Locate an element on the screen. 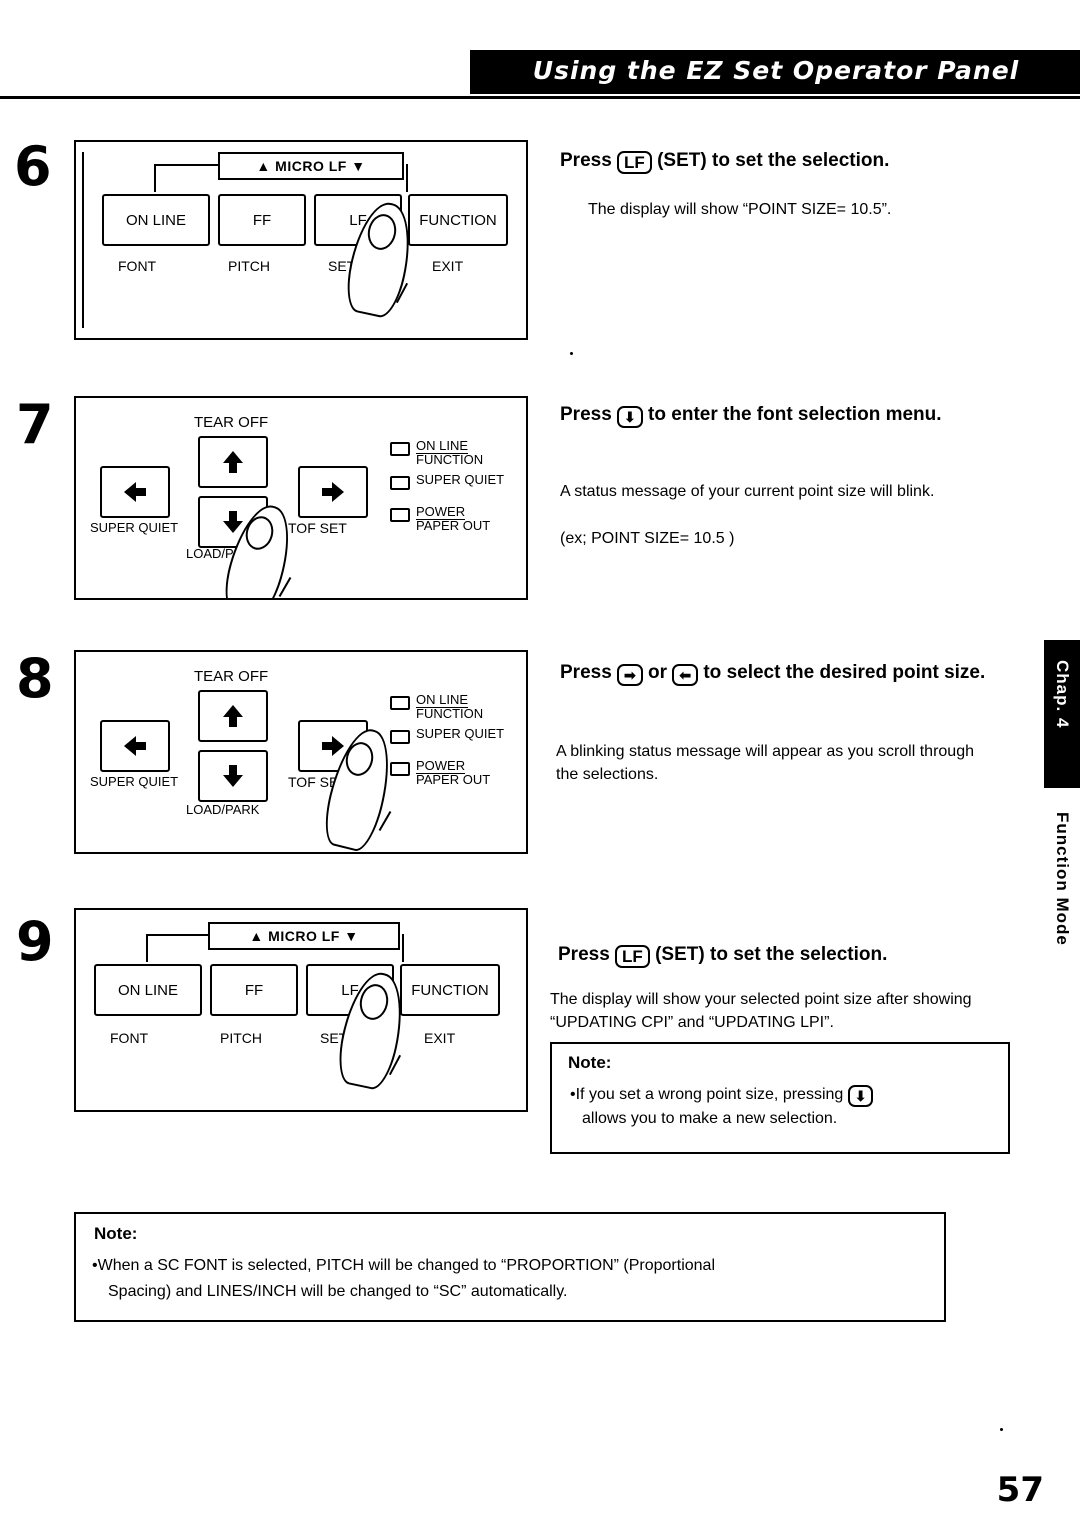 The width and height of the screenshot is (1080, 1540). sublabel-exit-9: EXIT is located at coordinates (440, 1038).